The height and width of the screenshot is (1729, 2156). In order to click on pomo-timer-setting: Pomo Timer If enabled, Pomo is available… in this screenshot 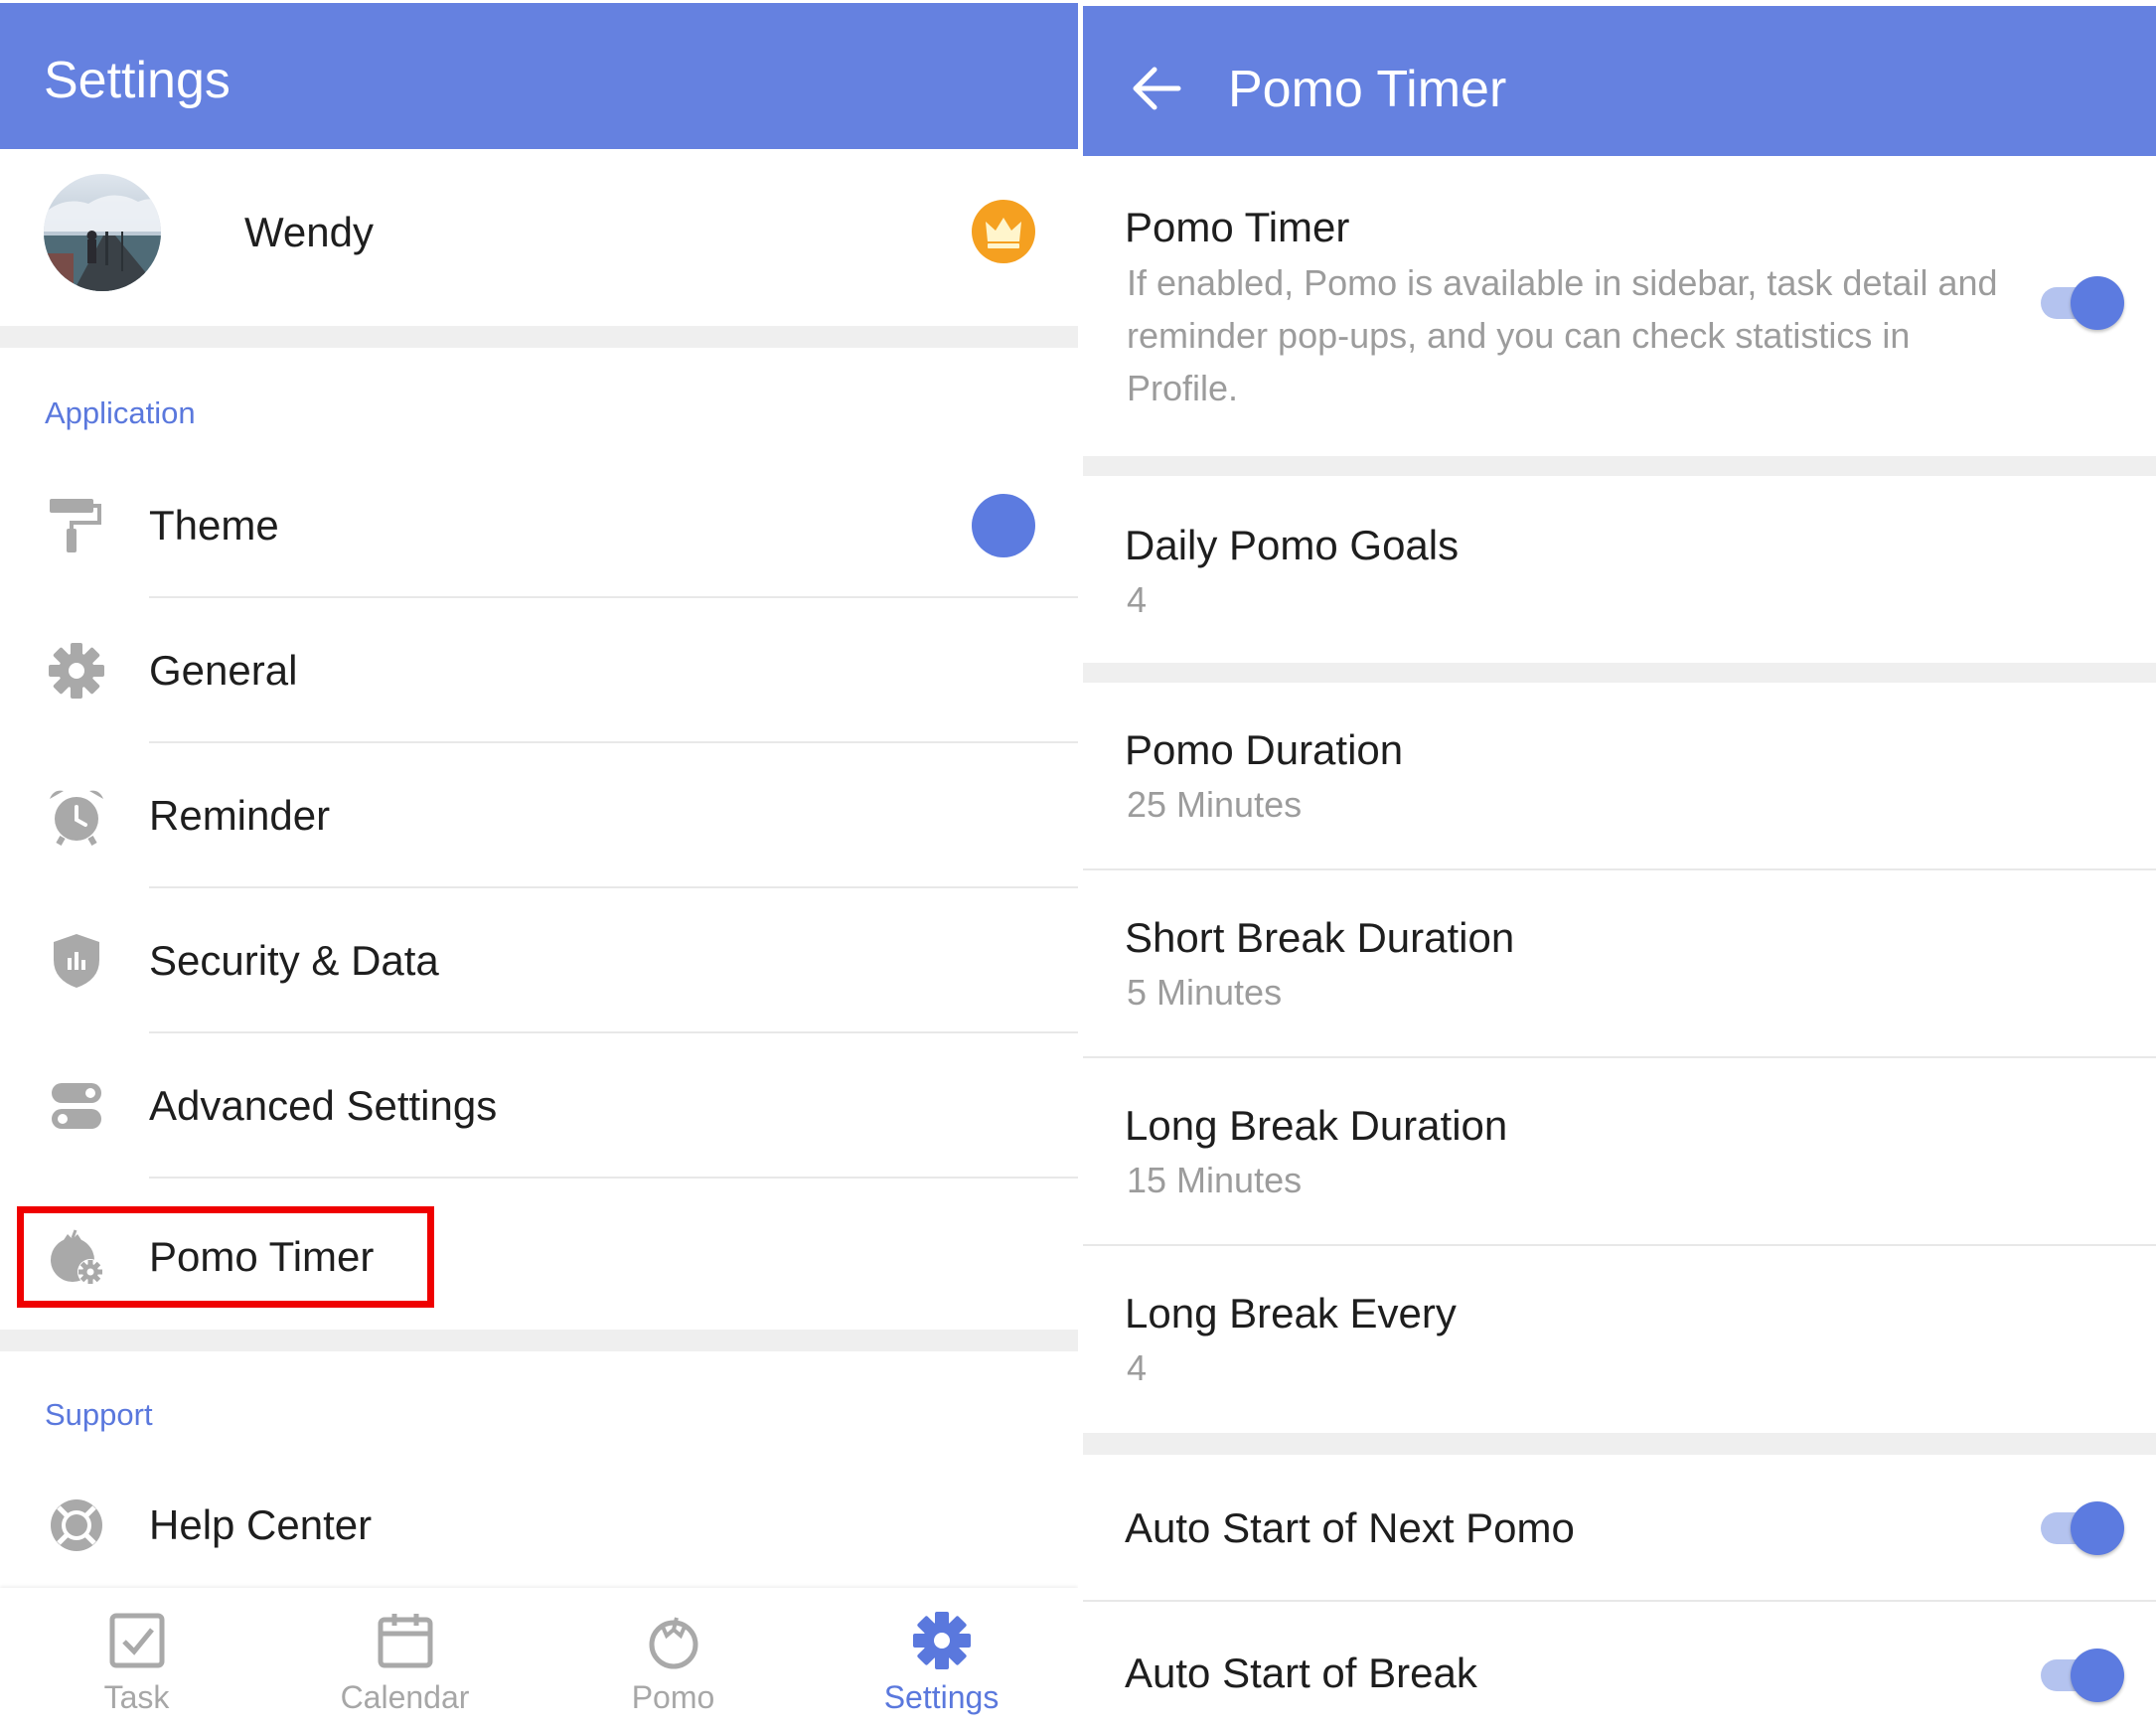, I will do `click(1619, 306)`.